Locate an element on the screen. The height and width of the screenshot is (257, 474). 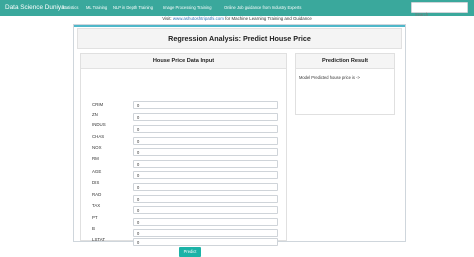
brand-logo: Data Science Duniya is located at coordinates (35, 7).